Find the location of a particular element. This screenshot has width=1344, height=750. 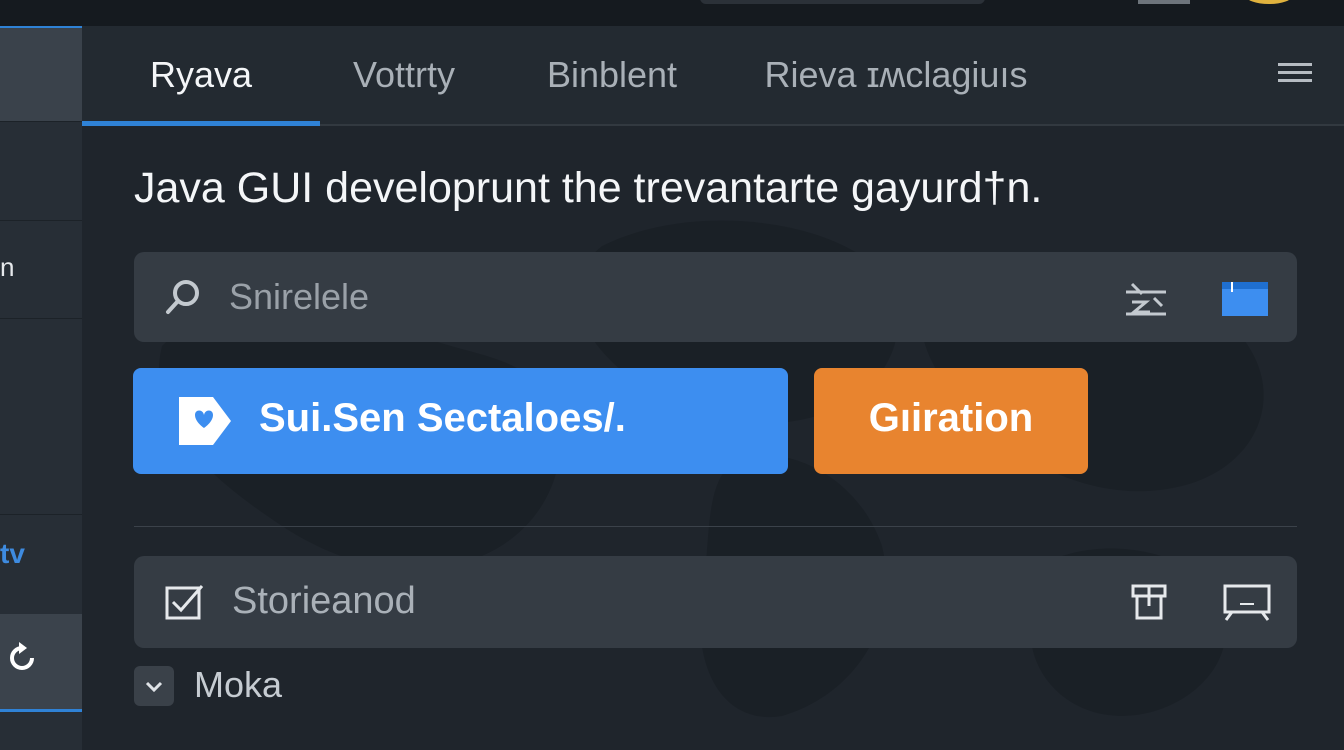

section-divider is located at coordinates (715, 526).